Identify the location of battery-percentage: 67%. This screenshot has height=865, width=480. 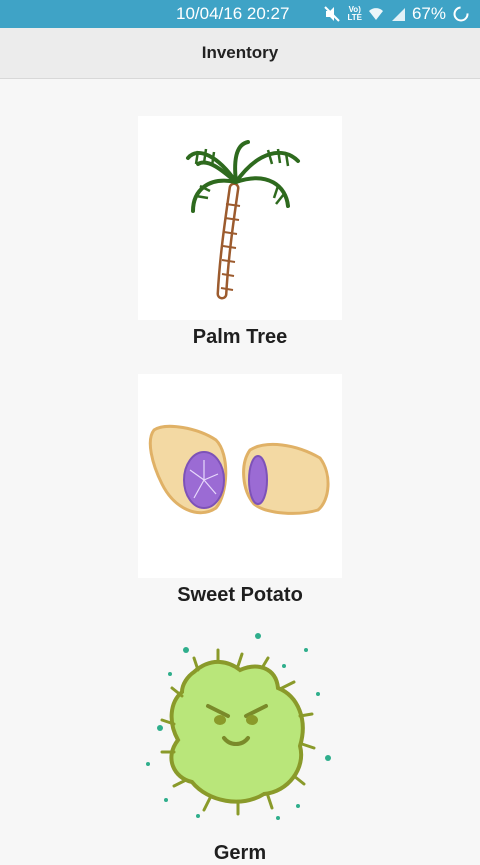
(428, 13).